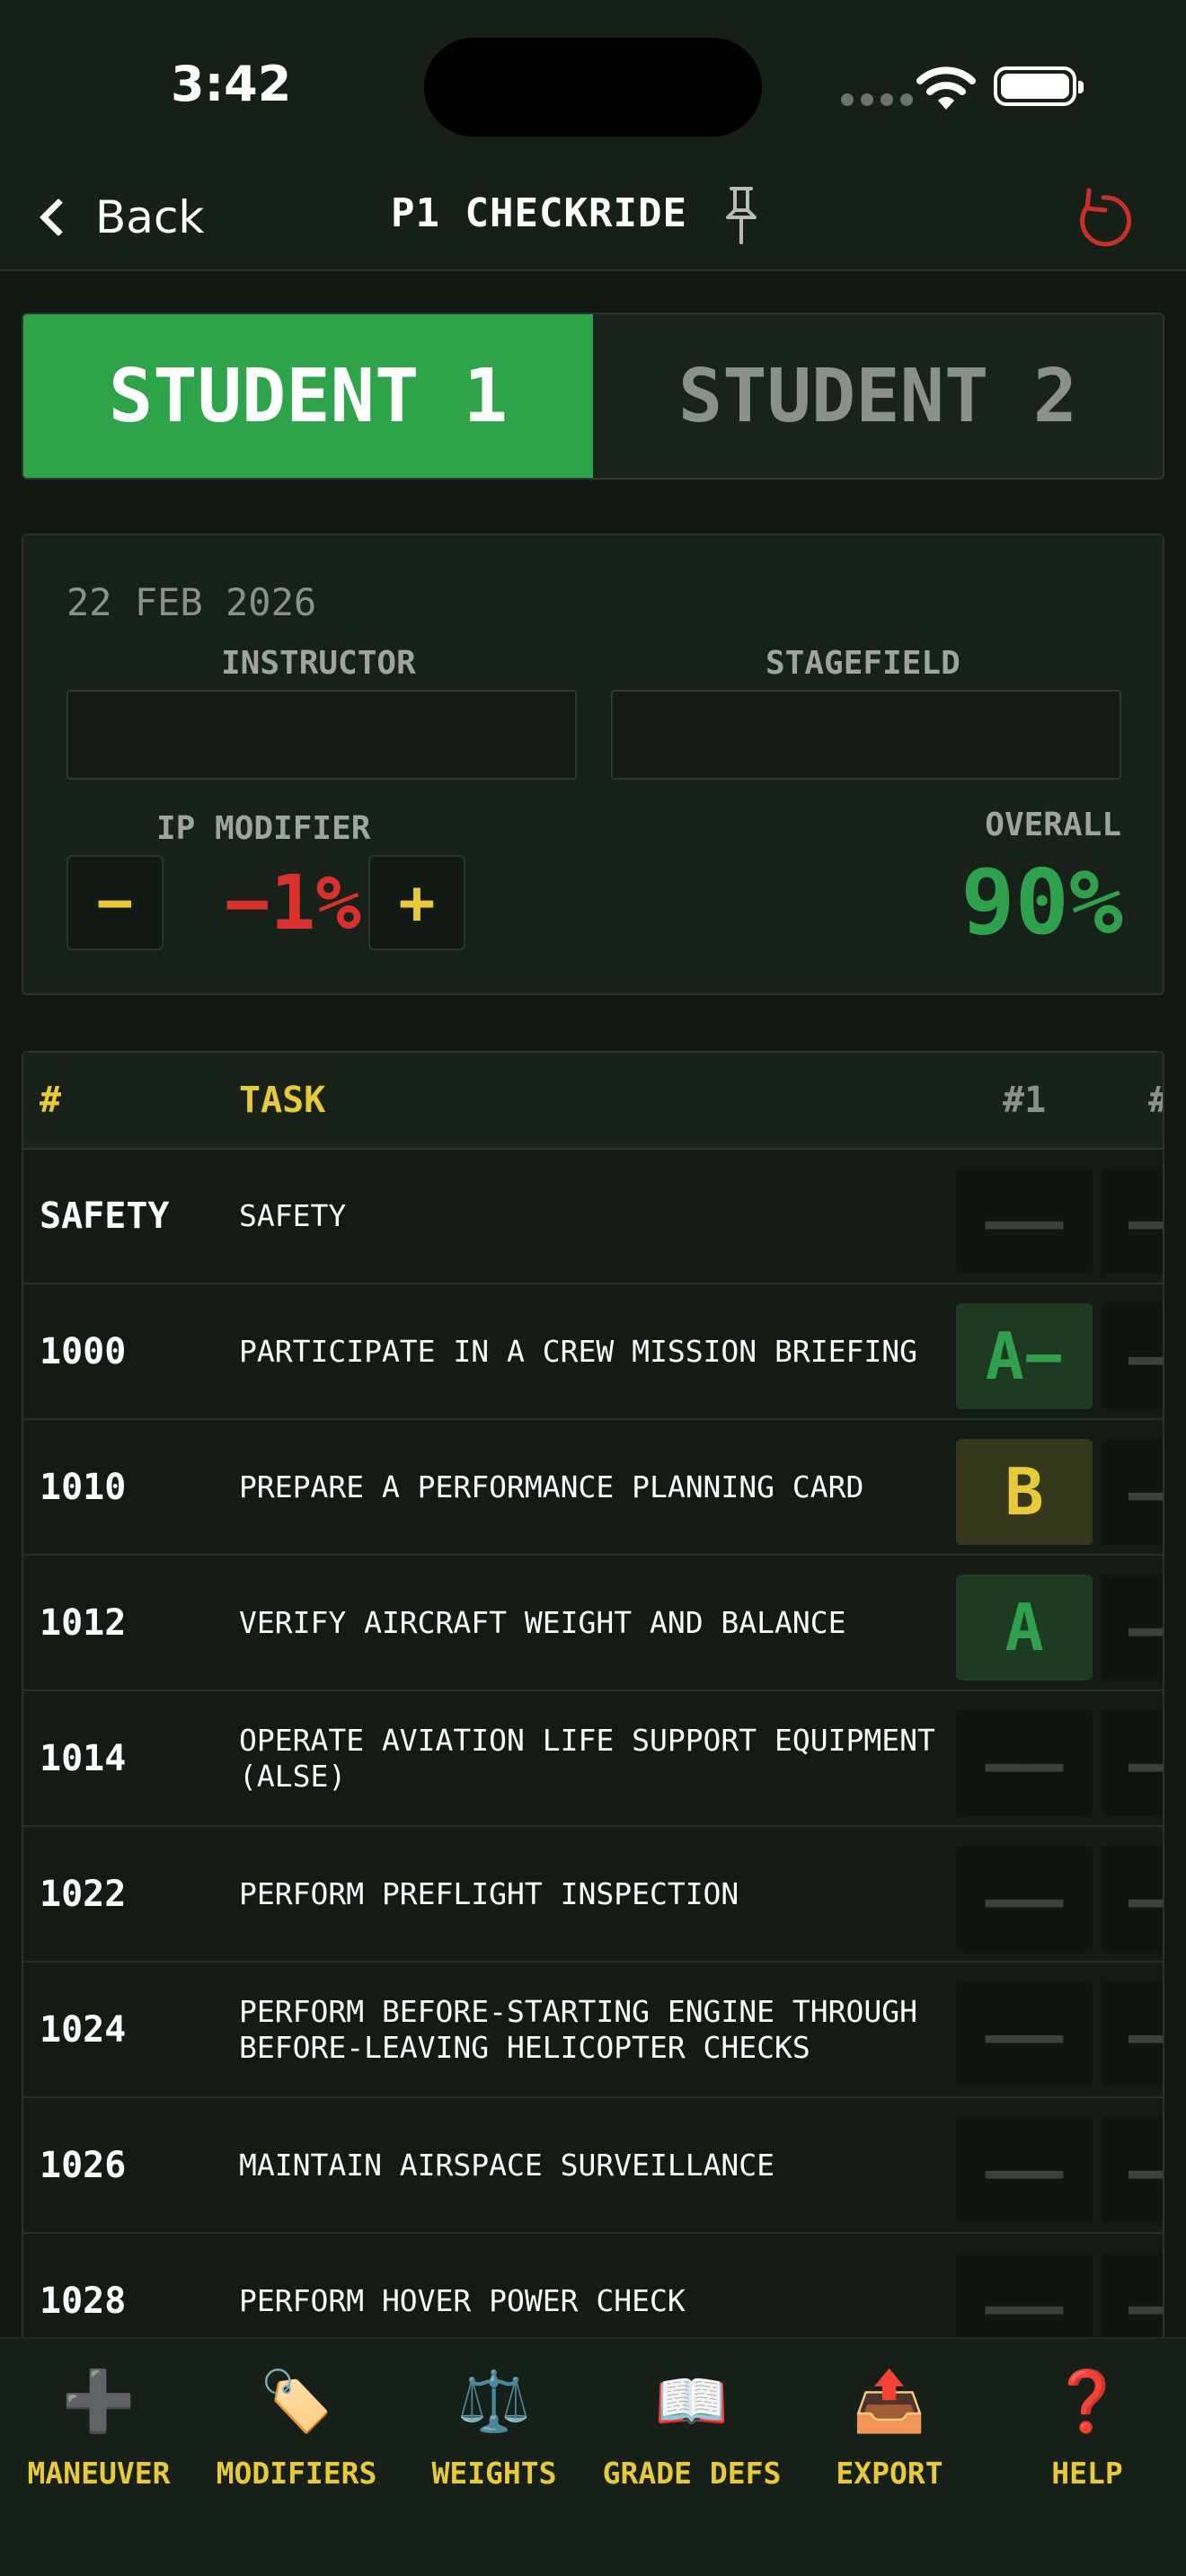 The image size is (1186, 2576). What do you see at coordinates (539, 213) in the screenshot?
I see `page-title: P1 CHECKRIDE` at bounding box center [539, 213].